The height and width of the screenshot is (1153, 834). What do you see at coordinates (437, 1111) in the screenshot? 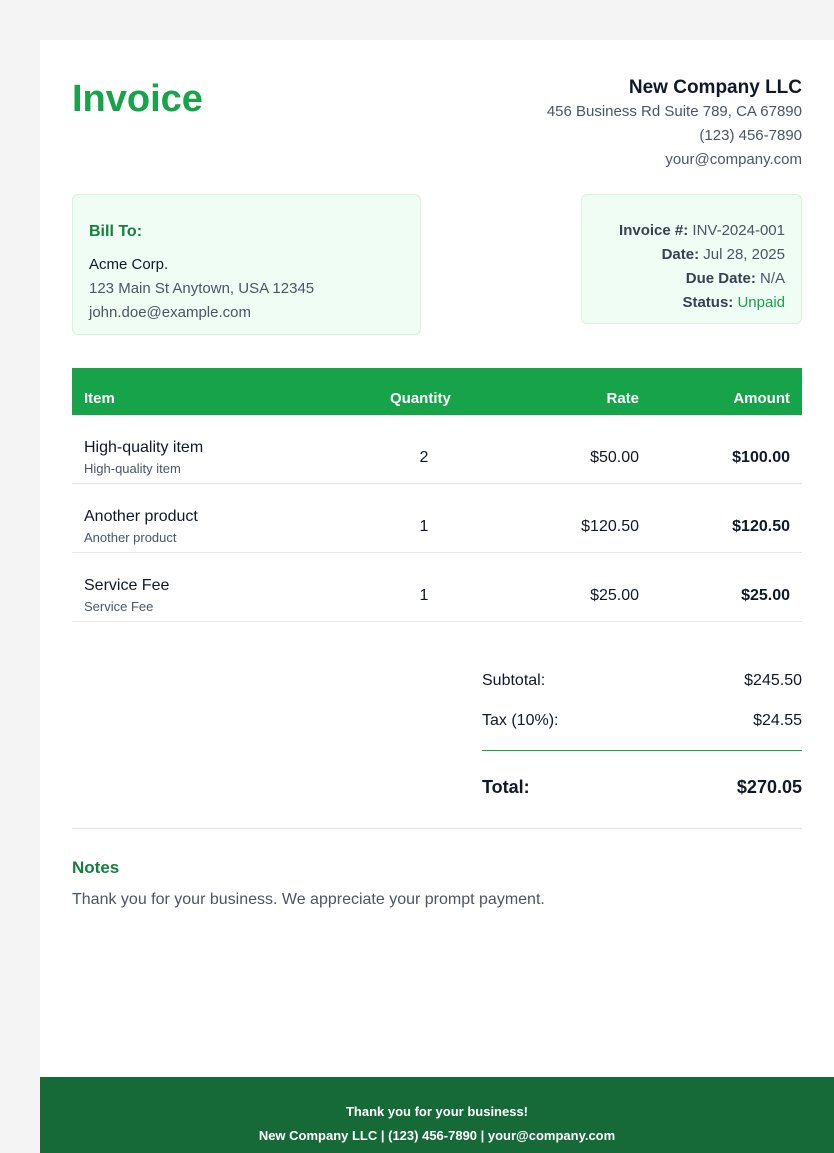
I see `footer-thanks: Thank you for your business!` at bounding box center [437, 1111].